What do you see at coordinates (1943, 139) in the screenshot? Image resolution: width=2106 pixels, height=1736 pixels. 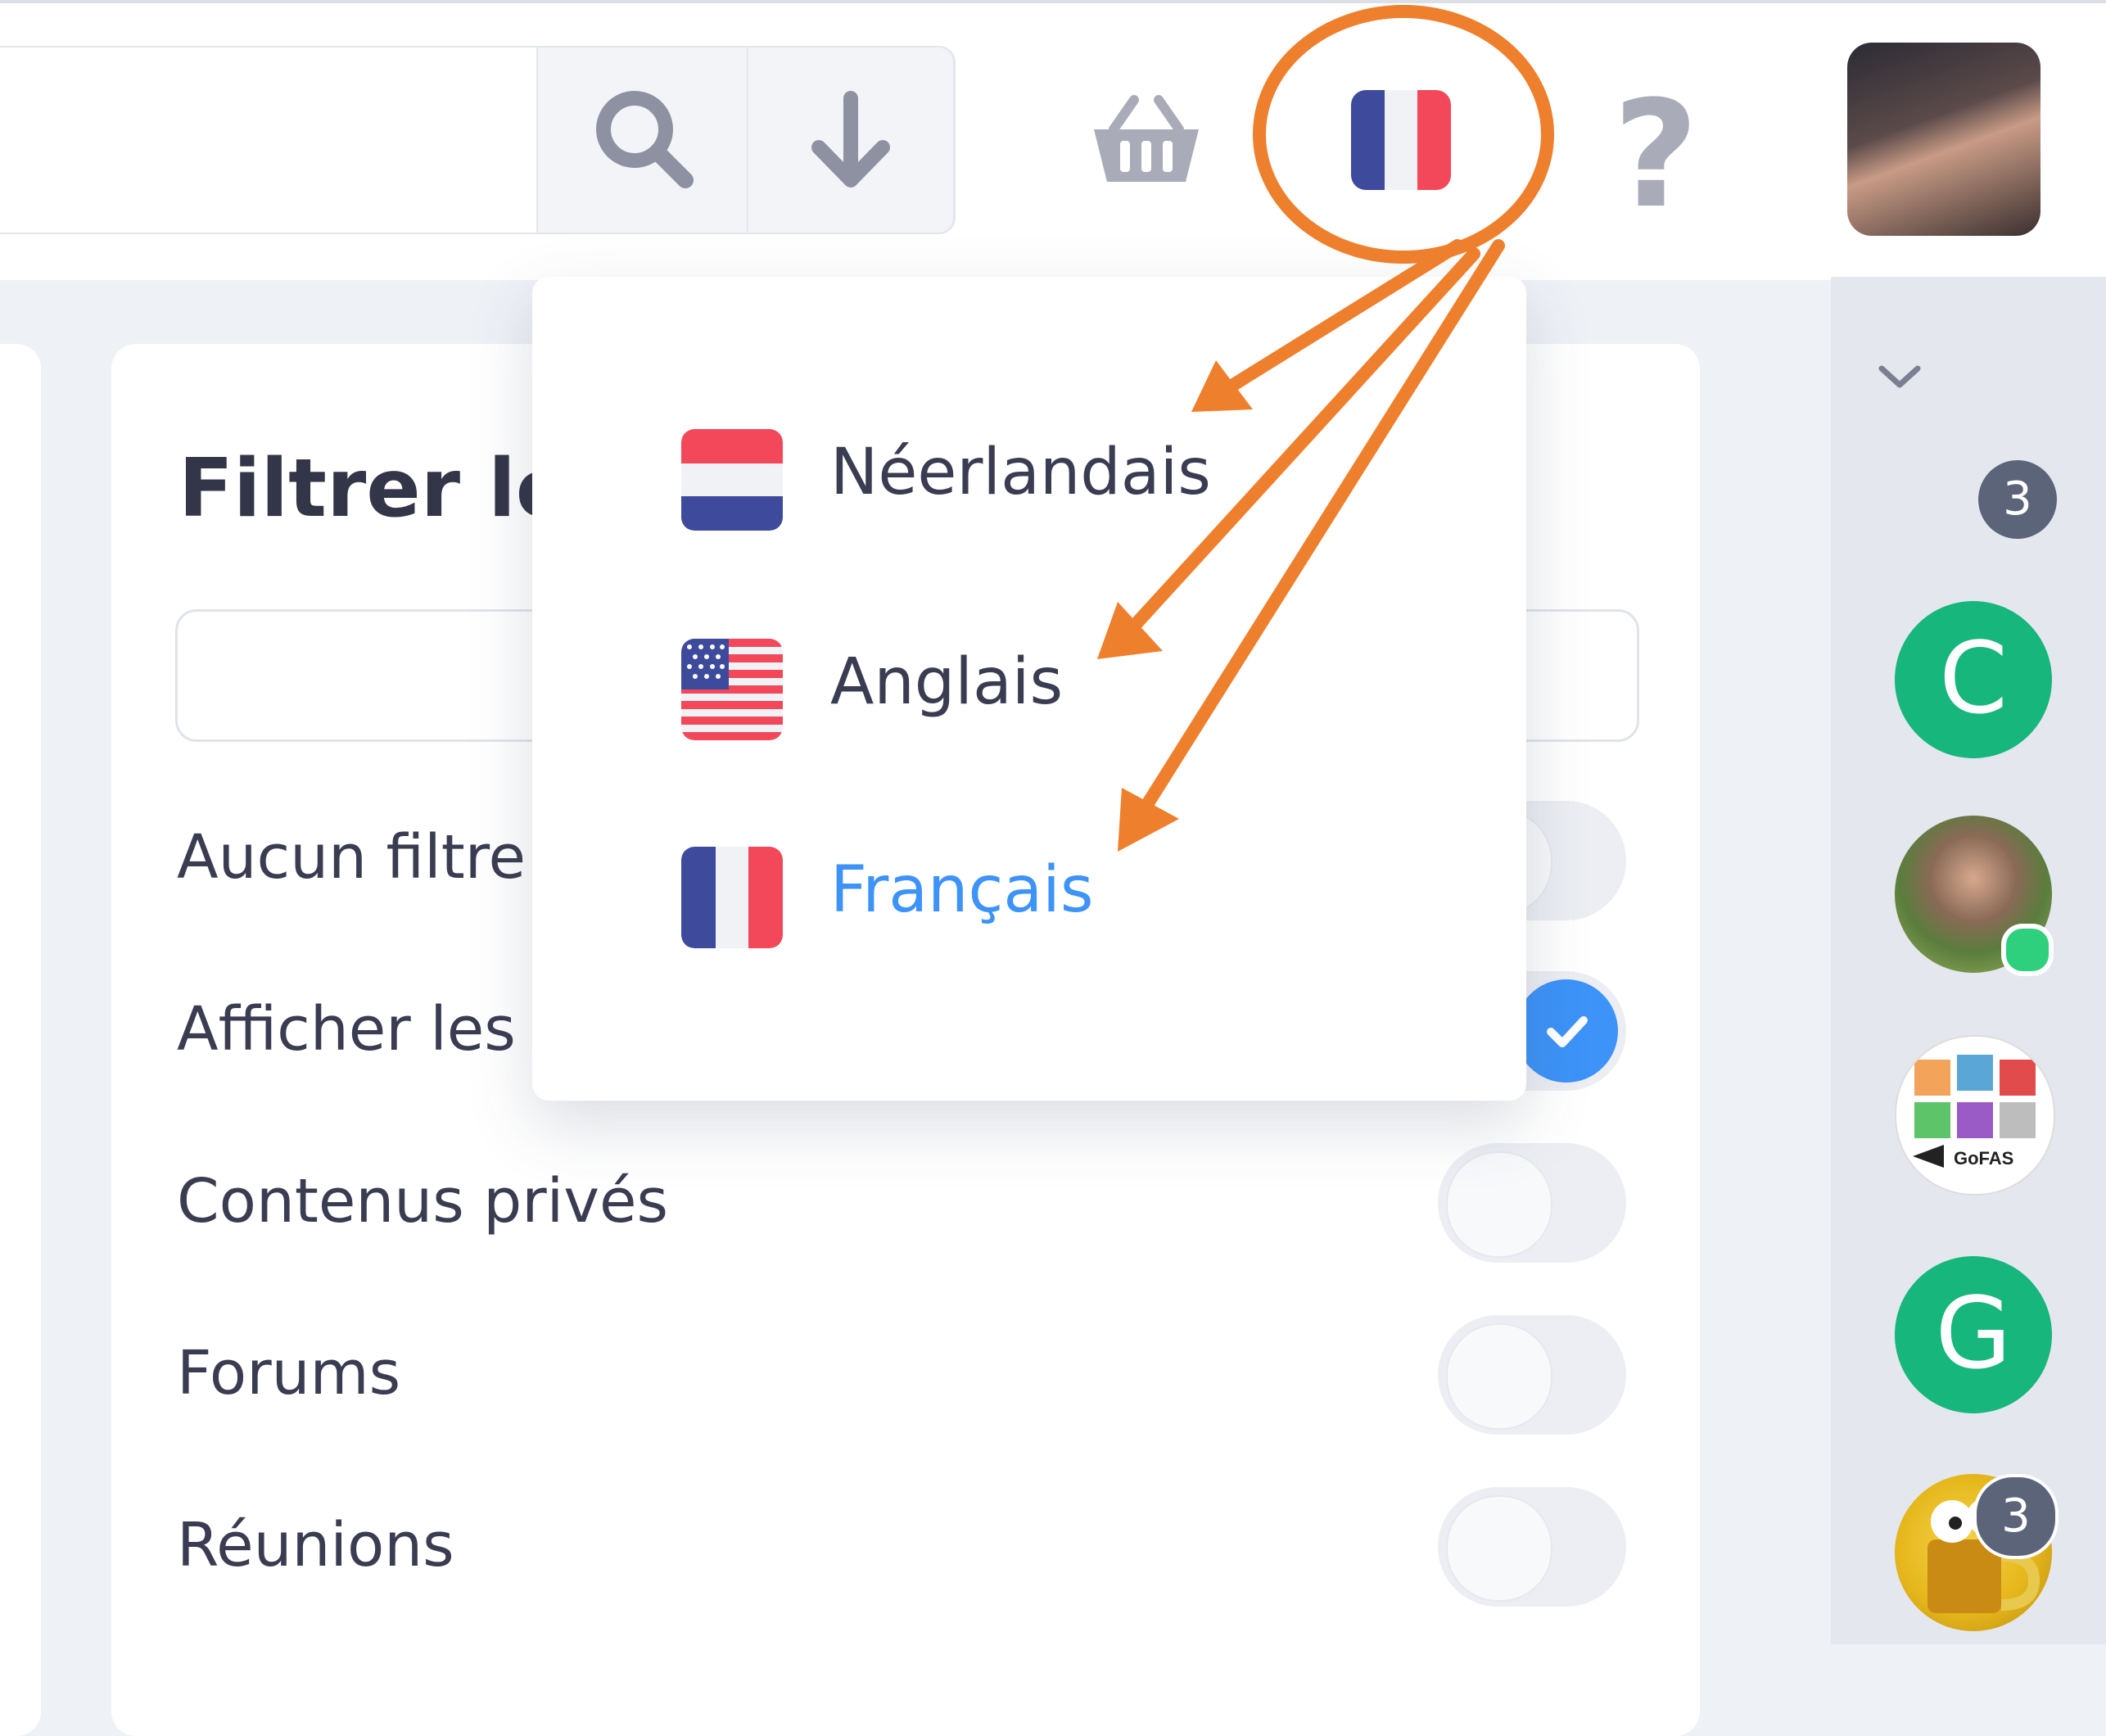 I see `user-avatar` at bounding box center [1943, 139].